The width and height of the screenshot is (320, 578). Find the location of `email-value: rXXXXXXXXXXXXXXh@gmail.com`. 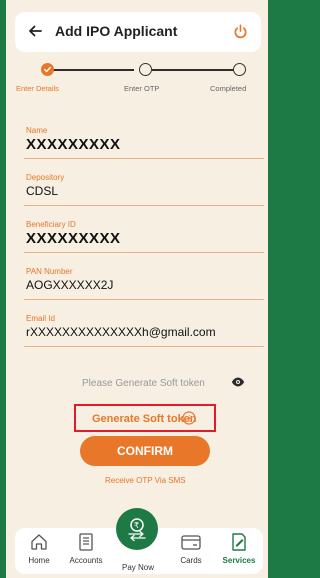

email-value: rXXXXXXXXXXXXXXh@gmail.com is located at coordinates (121, 332).